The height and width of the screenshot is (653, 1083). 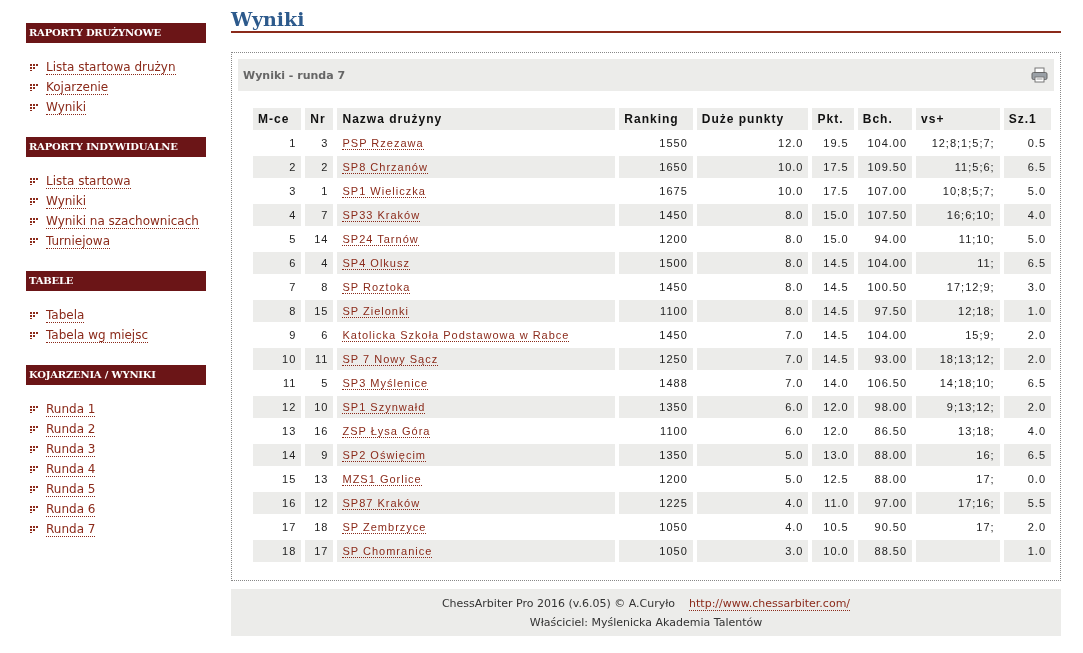 What do you see at coordinates (375, 311) in the screenshot?
I see `team-link: SP Zielonki` at bounding box center [375, 311].